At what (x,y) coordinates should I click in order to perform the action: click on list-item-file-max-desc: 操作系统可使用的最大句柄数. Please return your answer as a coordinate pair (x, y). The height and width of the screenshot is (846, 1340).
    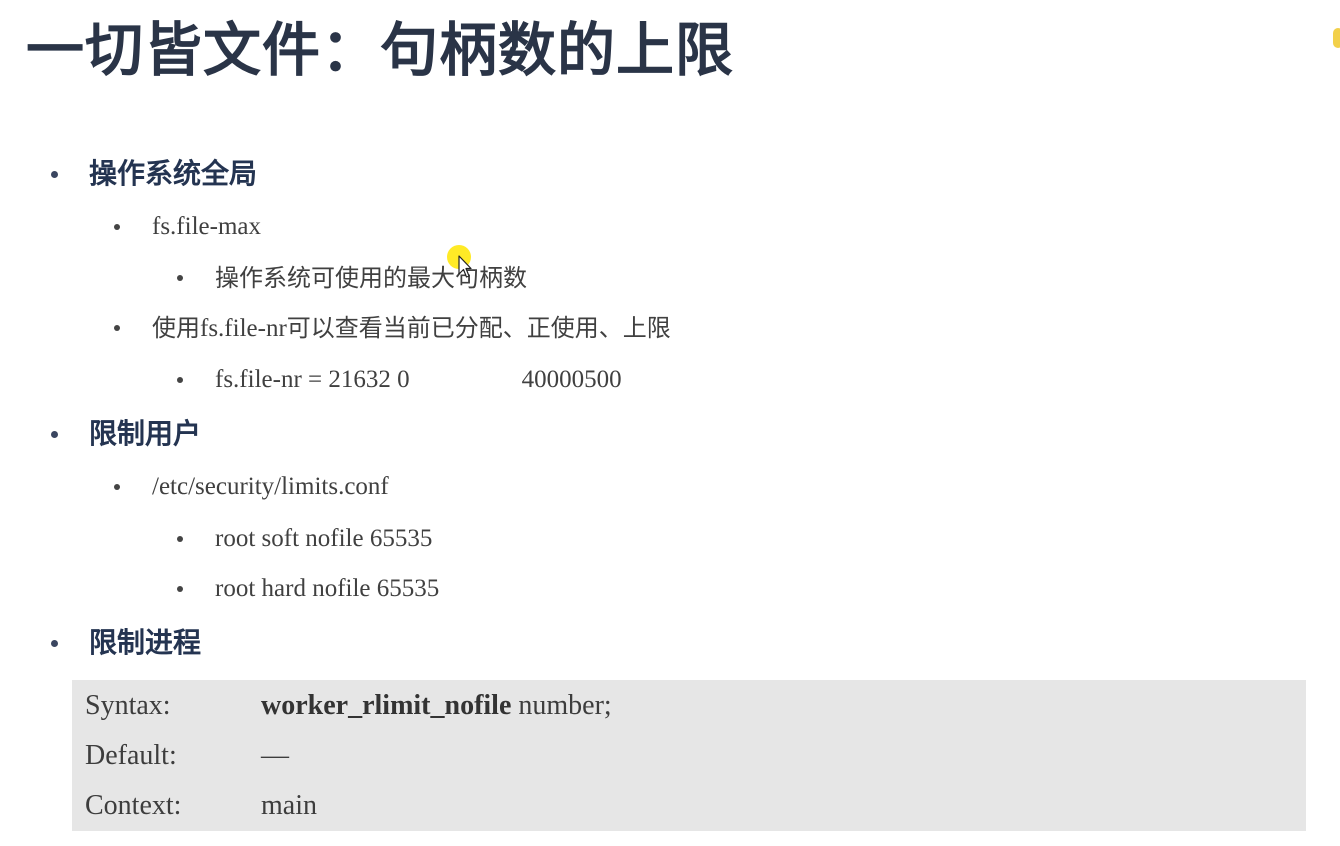
    Looking at the image, I should click on (352, 278).